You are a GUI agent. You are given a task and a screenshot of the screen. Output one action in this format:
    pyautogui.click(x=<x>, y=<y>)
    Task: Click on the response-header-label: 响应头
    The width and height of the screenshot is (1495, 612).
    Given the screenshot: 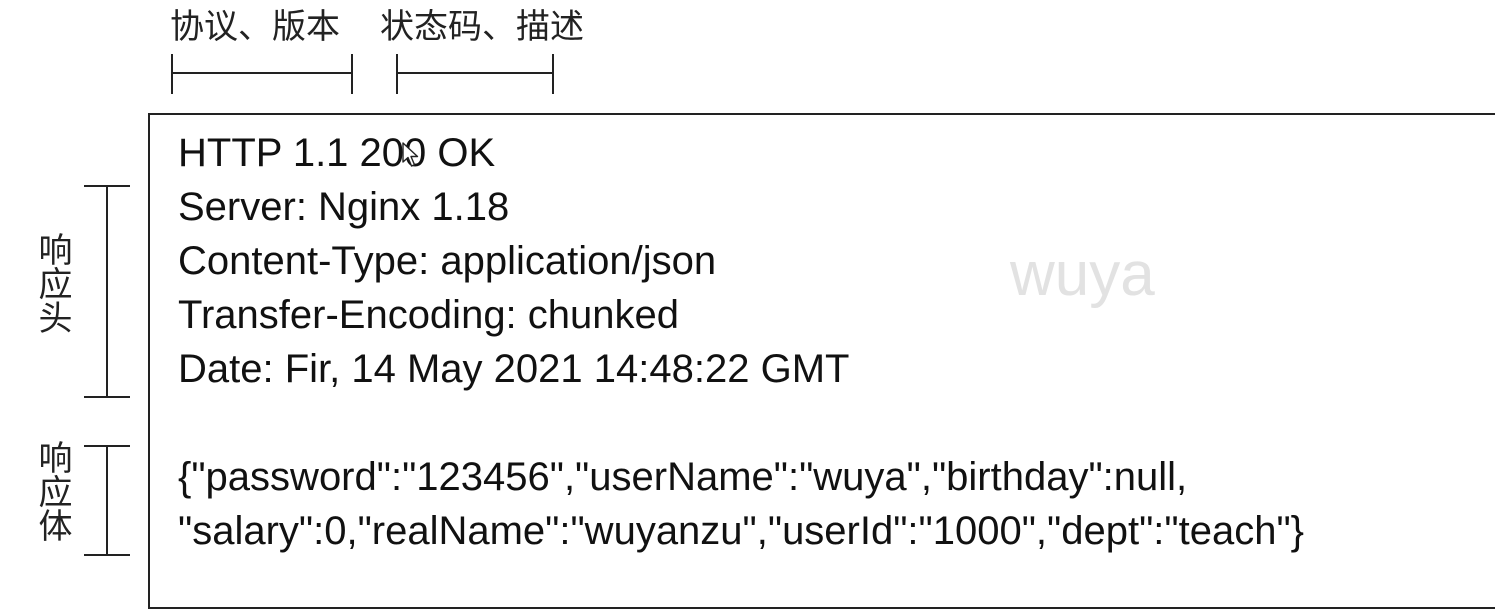 What is the action you would take?
    pyautogui.click(x=52, y=283)
    